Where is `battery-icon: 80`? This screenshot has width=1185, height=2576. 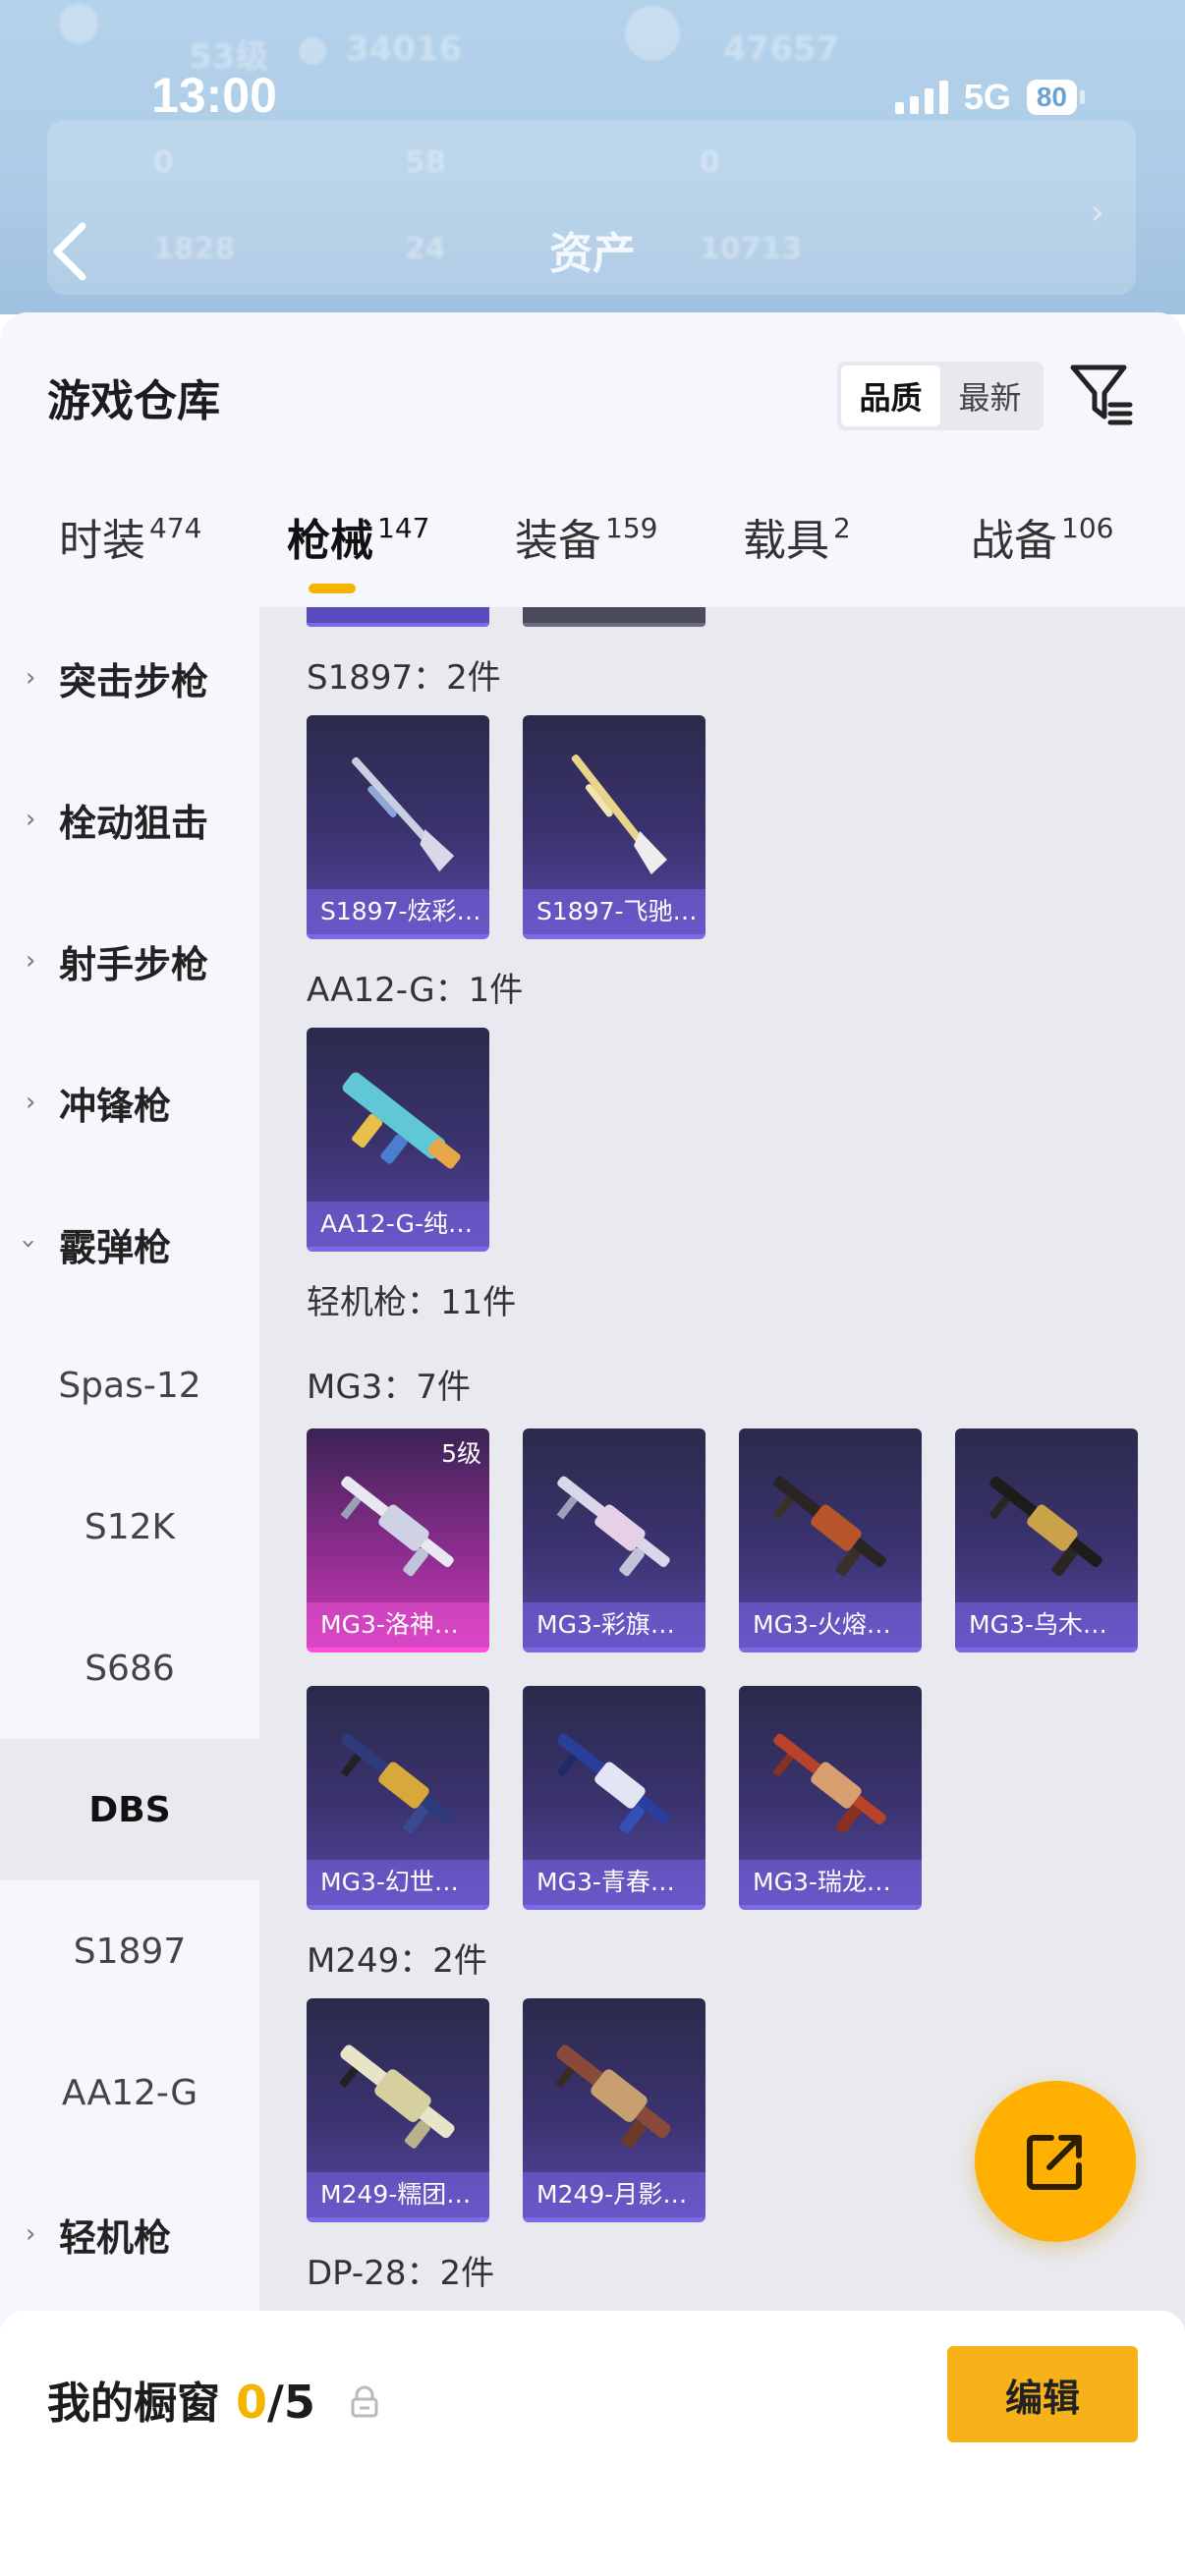
battery-icon: 80 is located at coordinates (1056, 97).